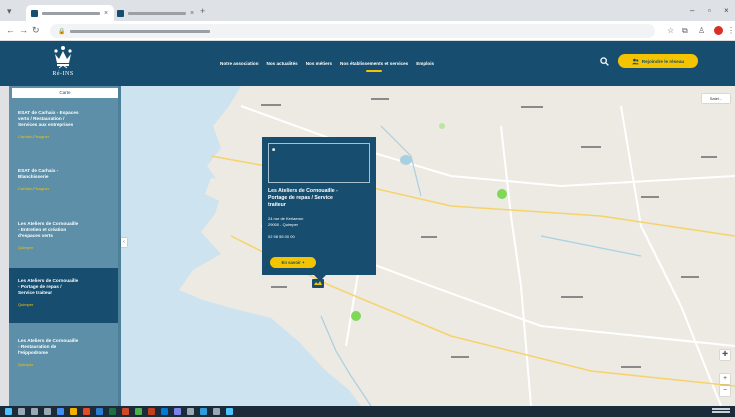 This screenshot has height=417, width=735. What do you see at coordinates (709, 10) in the screenshot?
I see `maximize-icon: ▫` at bounding box center [709, 10].